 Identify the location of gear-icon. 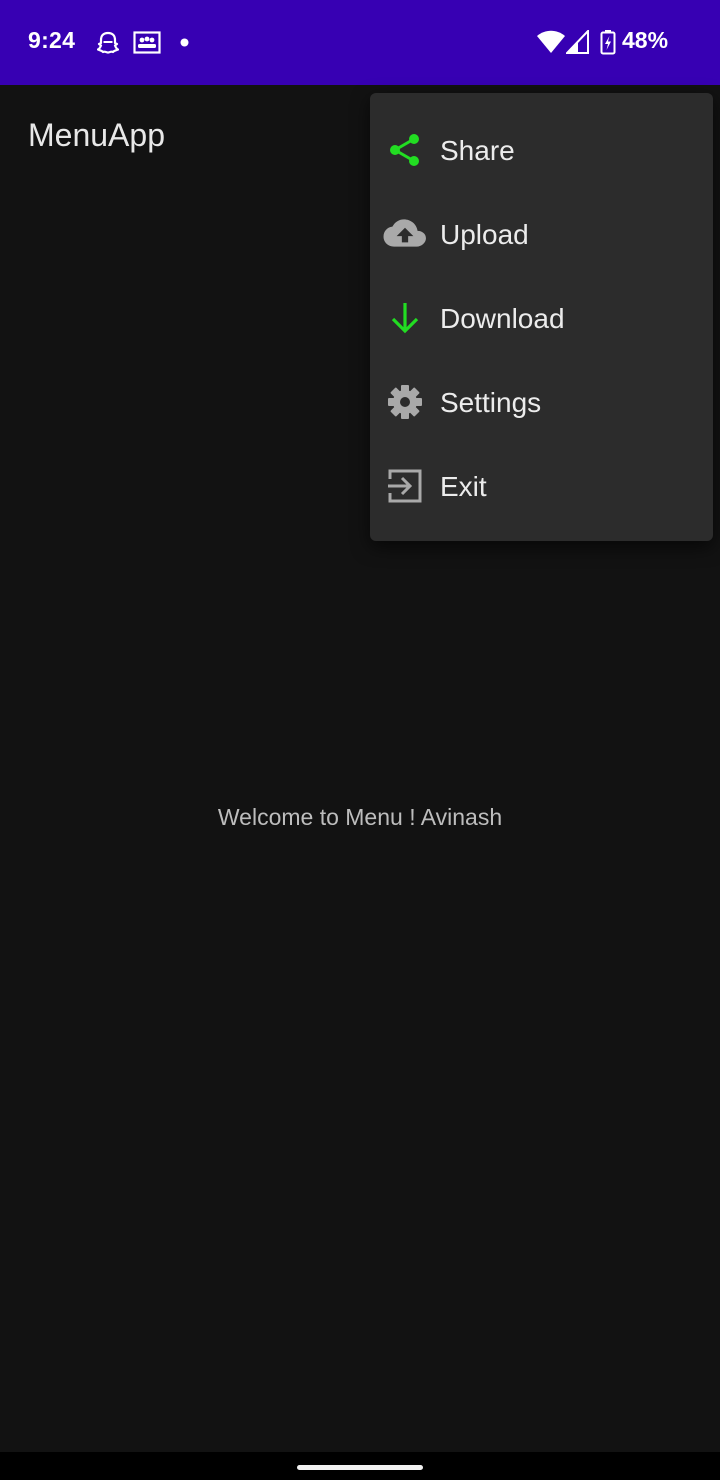
(405, 402).